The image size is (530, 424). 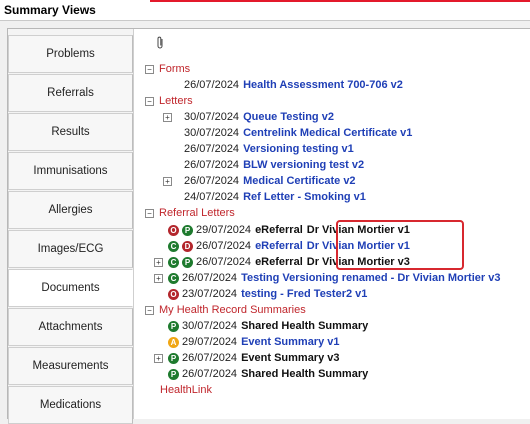 I want to click on sidebar-item-immunisations: Immunisations, so click(x=70, y=171).